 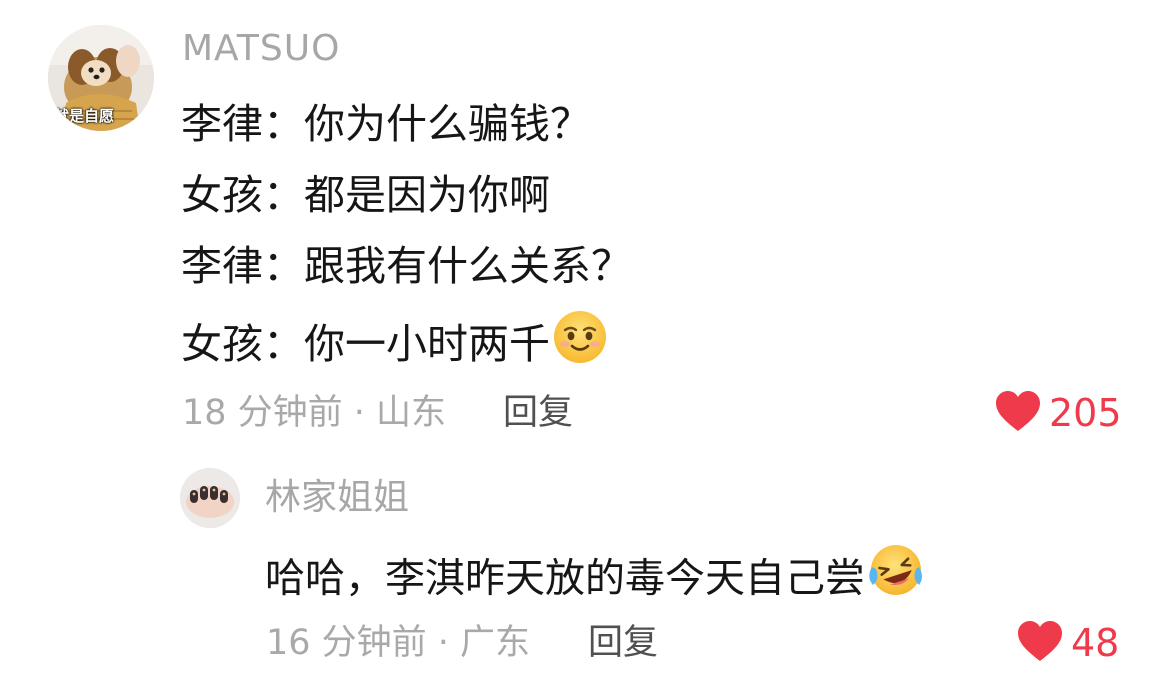 I want to click on username: MATSUO, so click(x=261, y=49).